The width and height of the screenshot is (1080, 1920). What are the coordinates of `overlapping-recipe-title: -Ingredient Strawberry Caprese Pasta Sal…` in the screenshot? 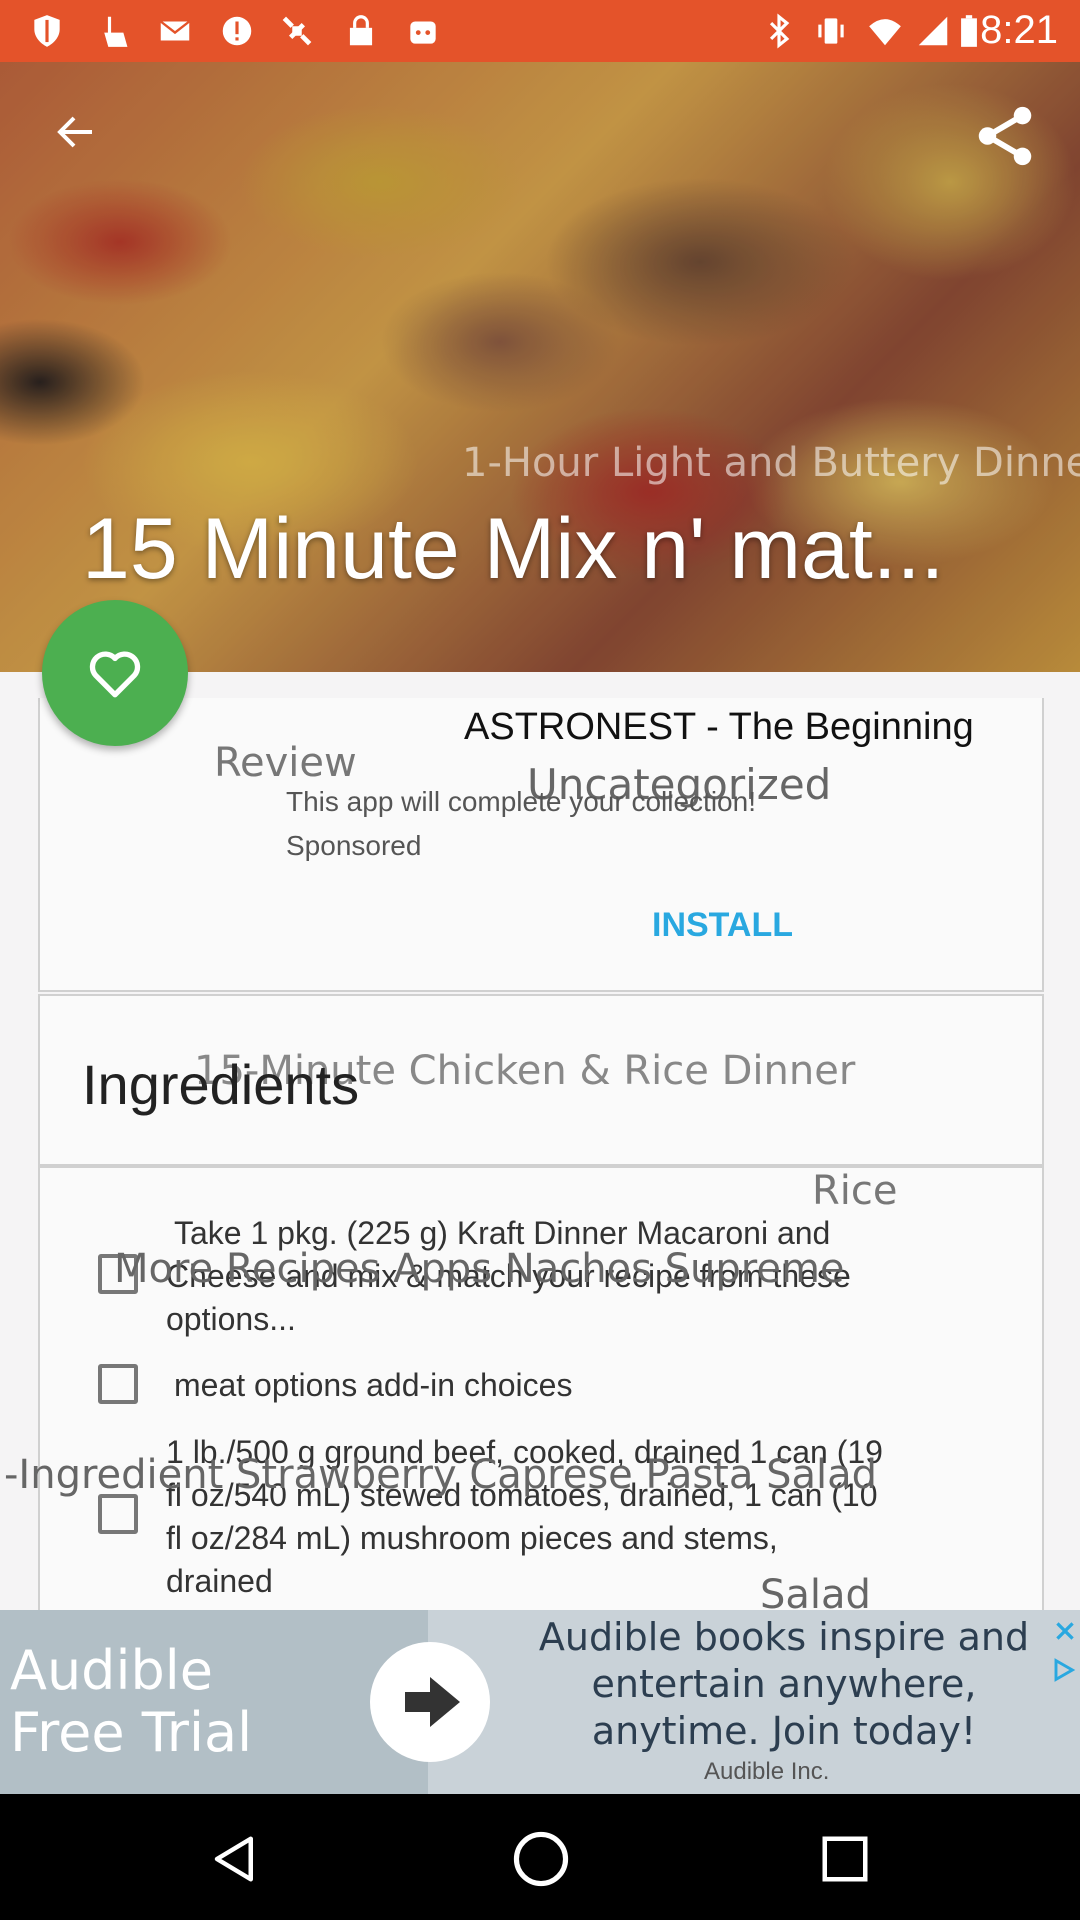 It's located at (441, 1475).